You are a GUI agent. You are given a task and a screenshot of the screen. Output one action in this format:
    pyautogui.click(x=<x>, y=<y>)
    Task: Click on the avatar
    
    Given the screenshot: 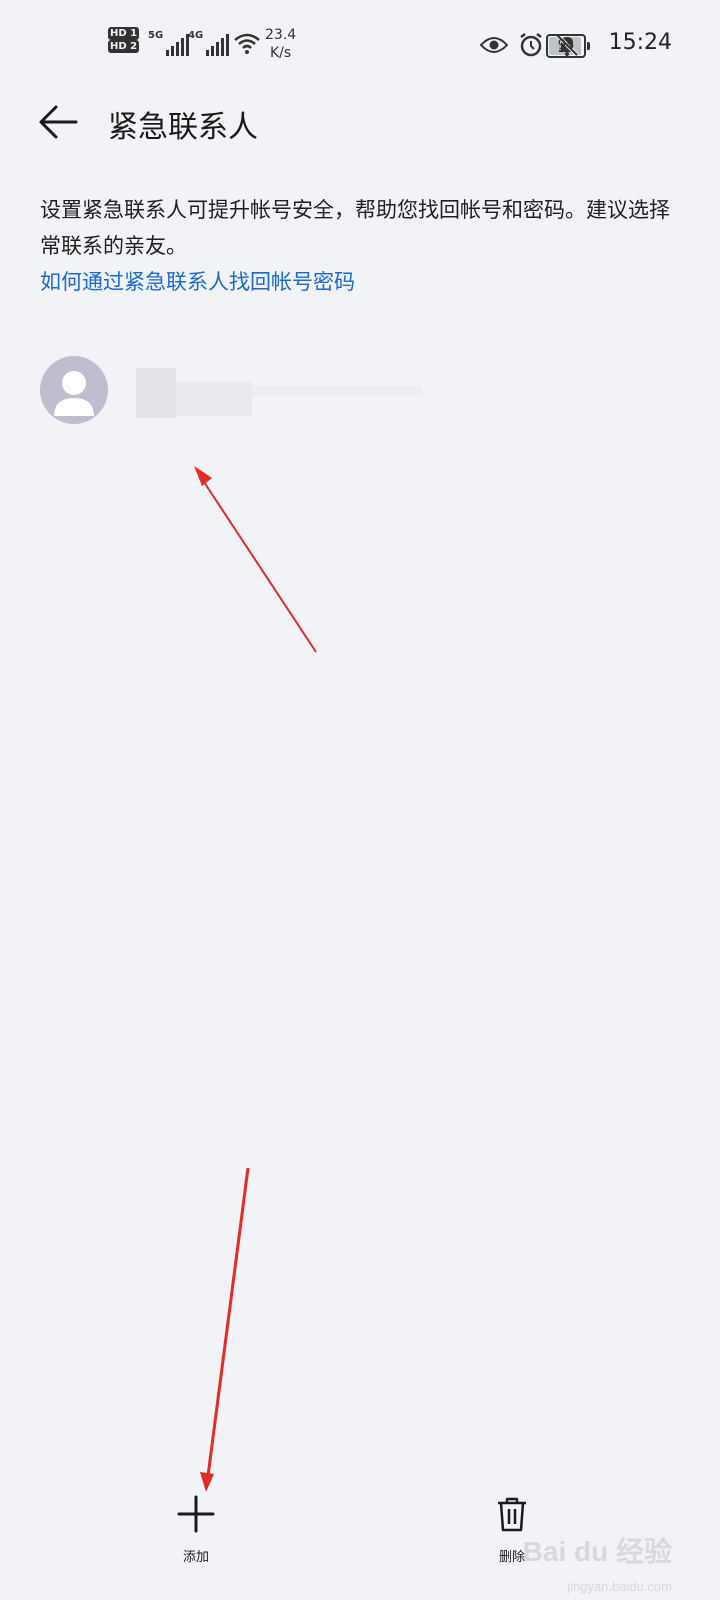 What is the action you would take?
    pyautogui.click(x=74, y=390)
    